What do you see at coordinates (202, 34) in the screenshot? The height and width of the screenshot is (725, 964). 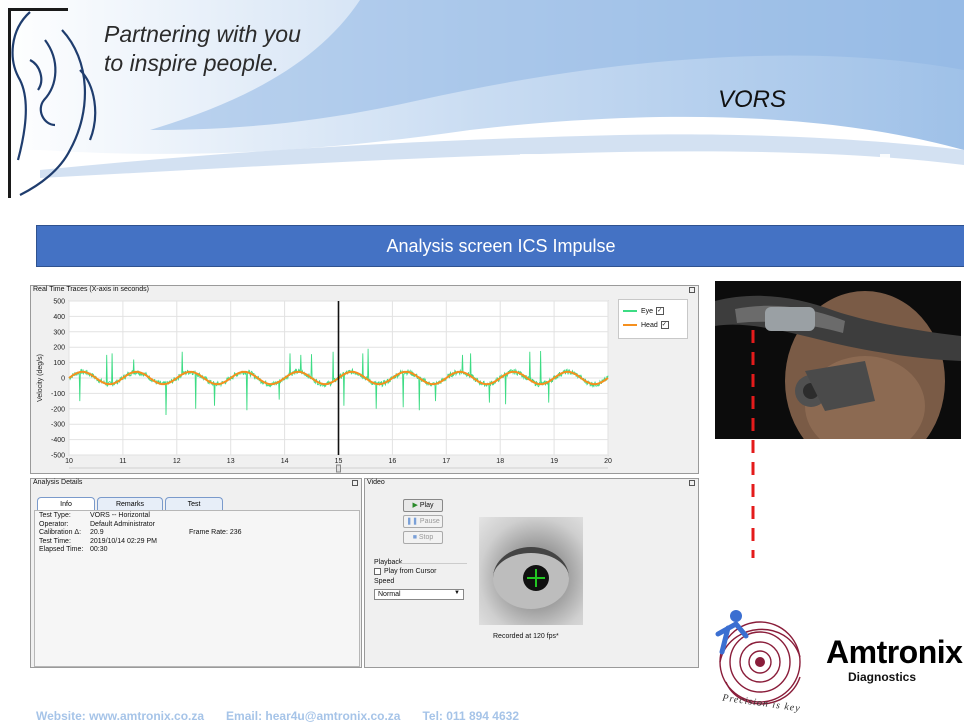 I see `tagline-line-1: Partnering with you` at bounding box center [202, 34].